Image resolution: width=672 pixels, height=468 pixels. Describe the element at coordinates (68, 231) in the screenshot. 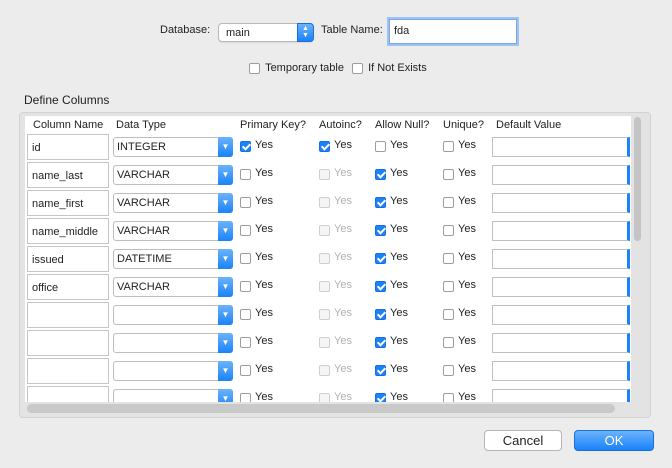

I see `column-name-field: name_middle` at that location.